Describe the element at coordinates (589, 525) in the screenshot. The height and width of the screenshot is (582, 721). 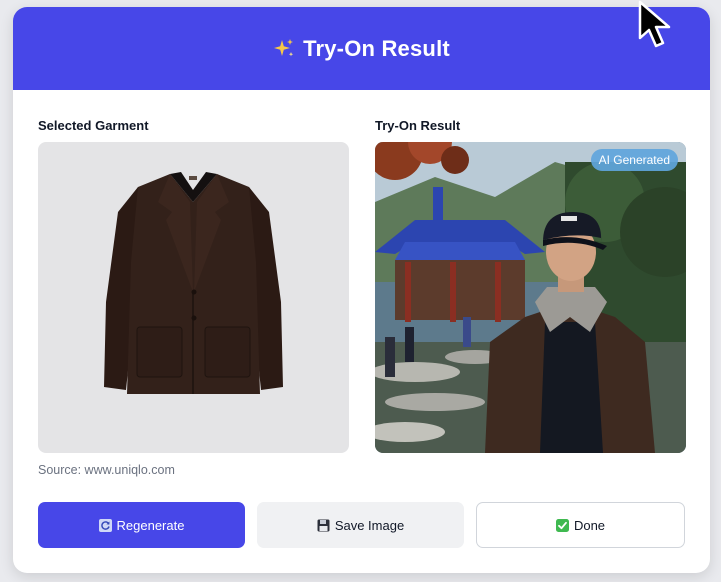
I see `done-button-label: Done` at that location.